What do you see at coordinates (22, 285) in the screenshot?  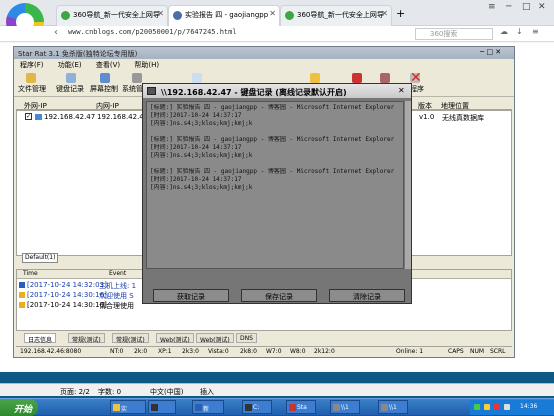 I see `host-icon` at bounding box center [22, 285].